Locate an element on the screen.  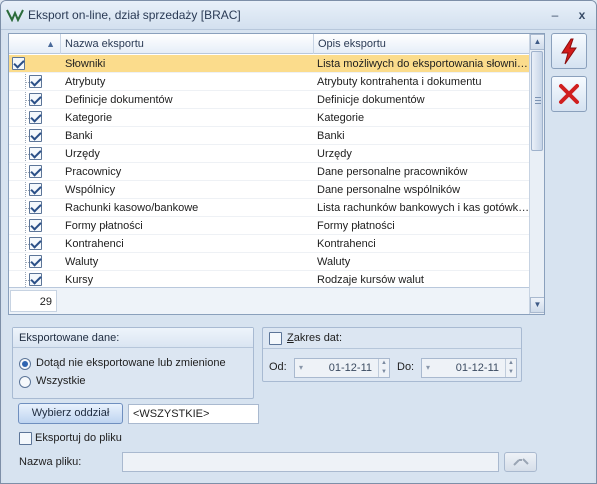
row-description: Formy płatności is located at coordinates (356, 226).